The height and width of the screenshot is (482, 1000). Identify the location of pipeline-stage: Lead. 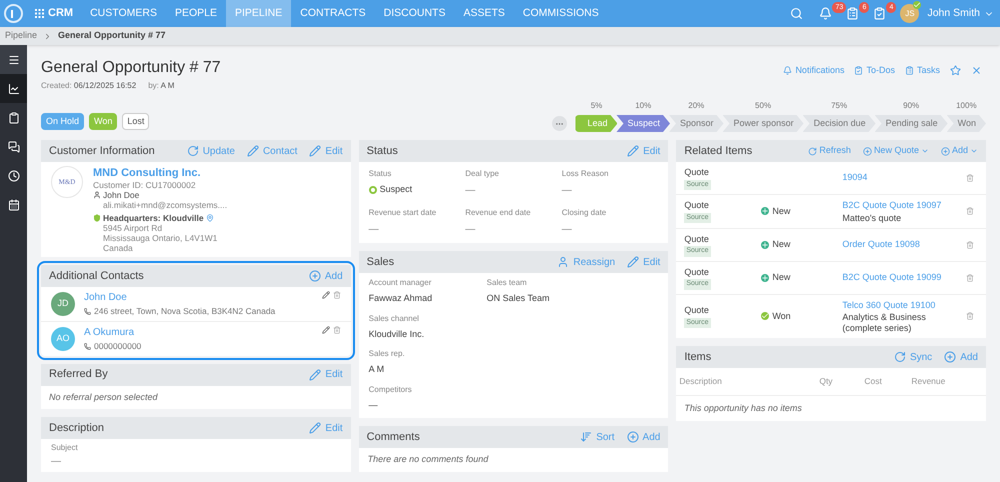
(596, 123).